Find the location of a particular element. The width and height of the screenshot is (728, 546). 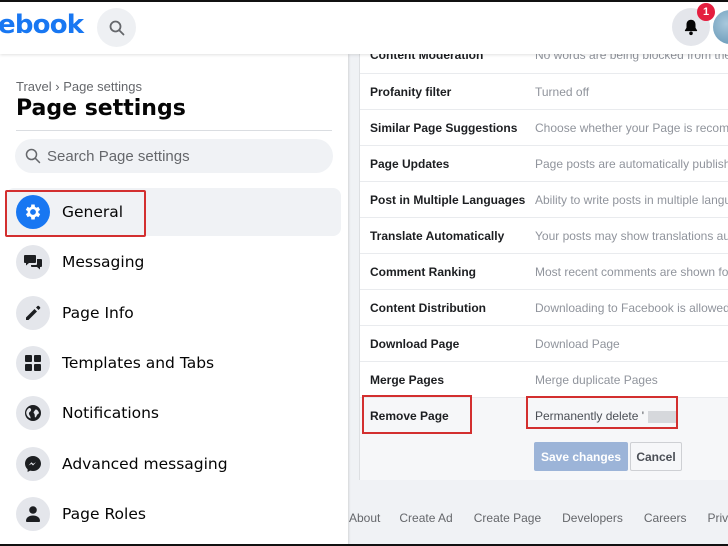

setting-name: Translate Automatically is located at coordinates (437, 236).